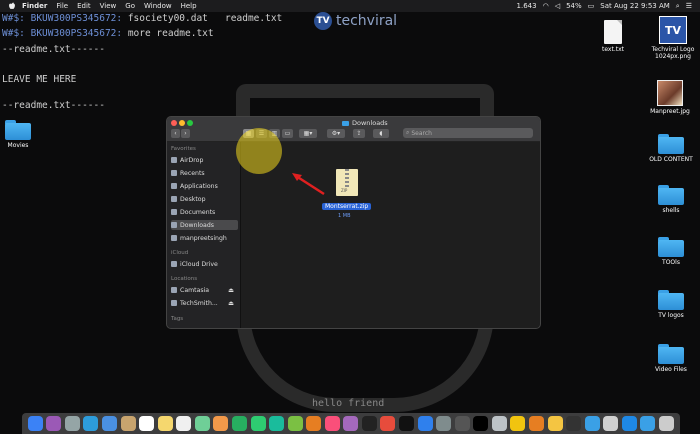  I want to click on search-field: ⌕ Search, so click(468, 133).